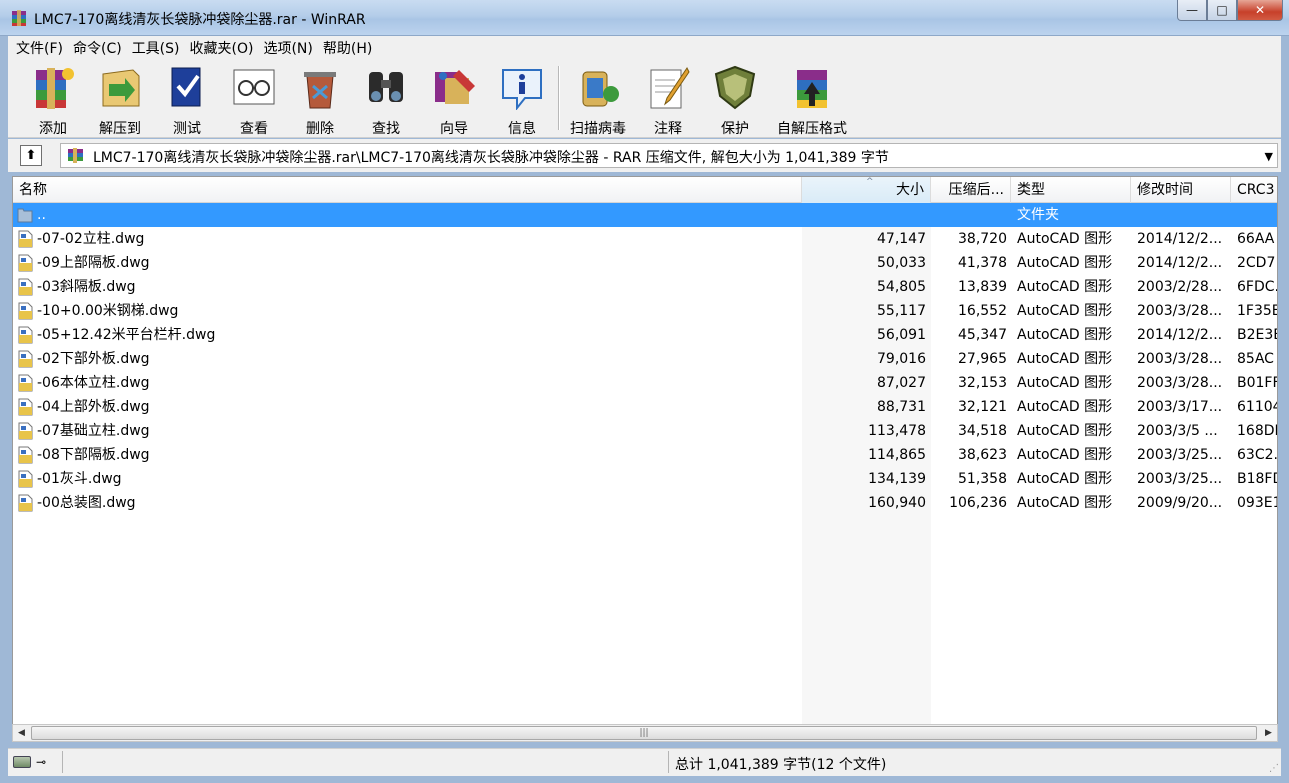  I want to click on column-type: 类型, so click(1071, 190).